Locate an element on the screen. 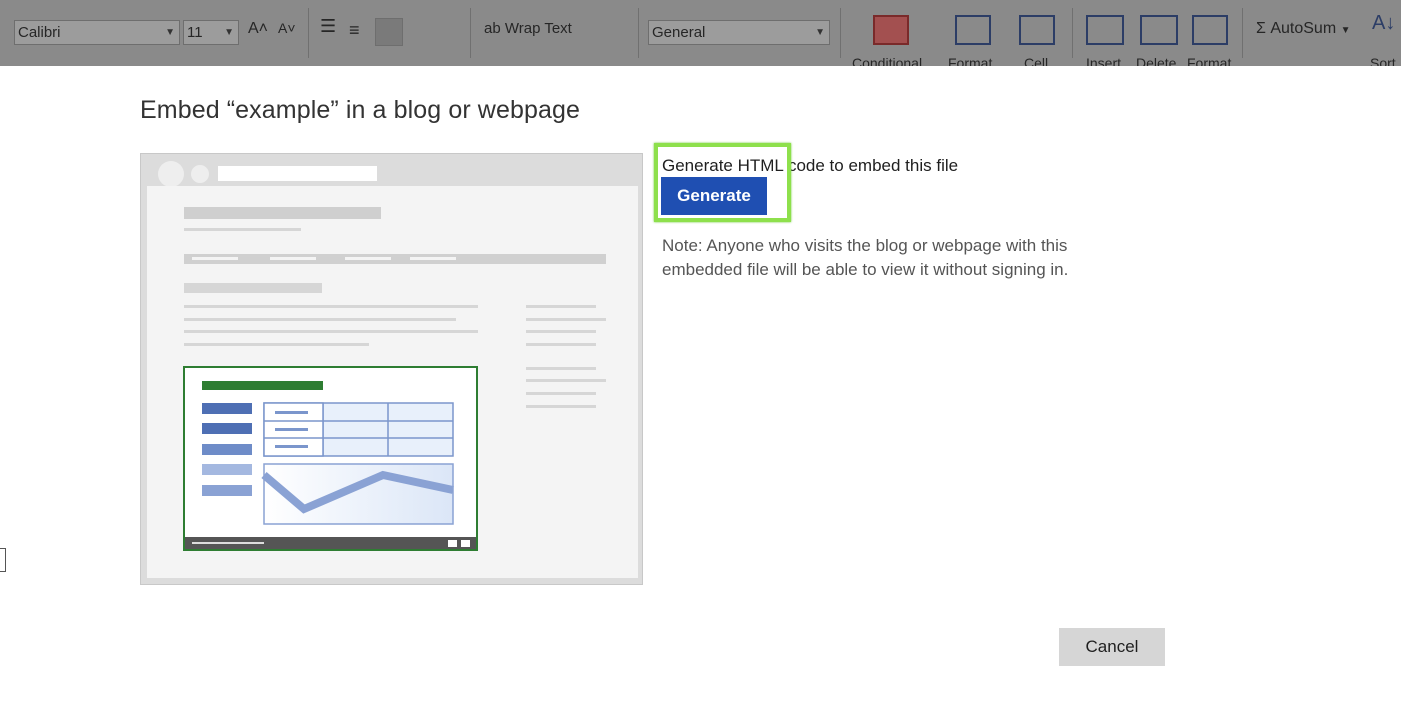  cancel-button: Cancel is located at coordinates (1112, 647).